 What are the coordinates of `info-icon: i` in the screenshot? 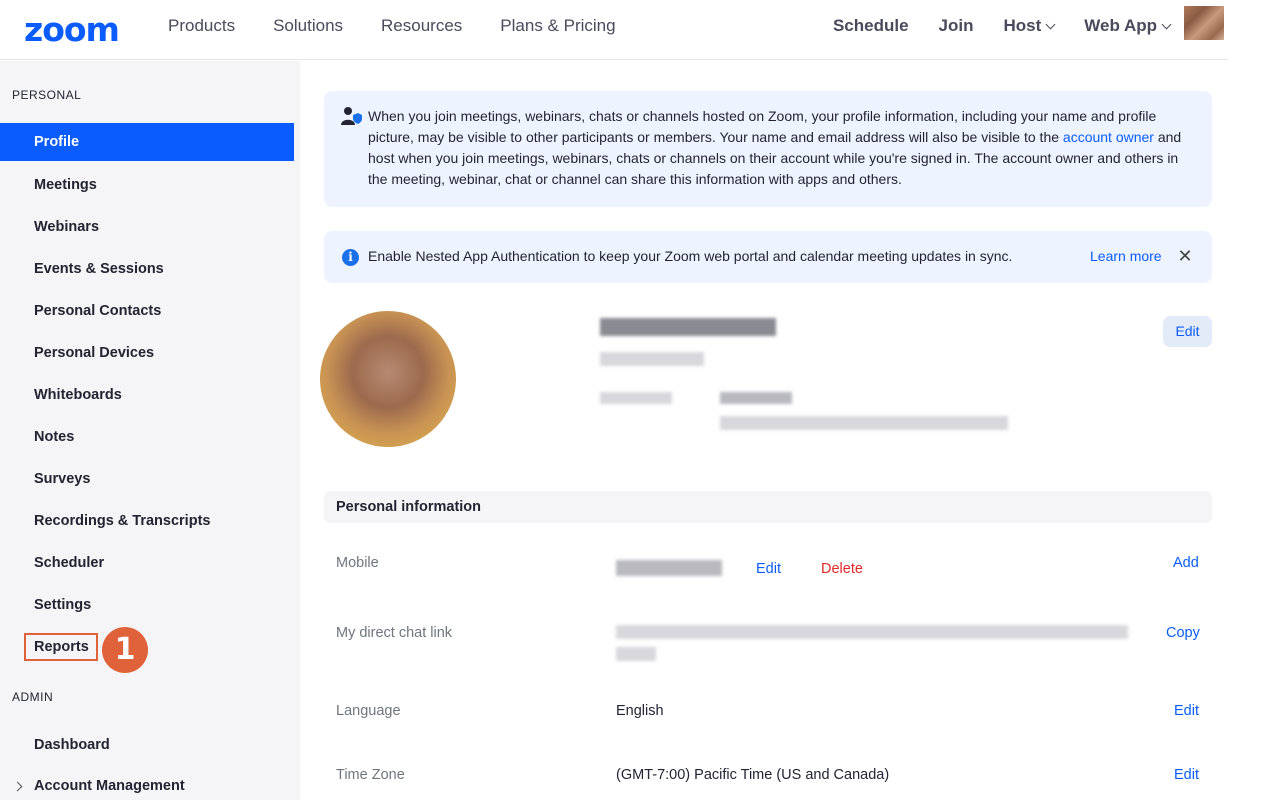 It's located at (350, 257).